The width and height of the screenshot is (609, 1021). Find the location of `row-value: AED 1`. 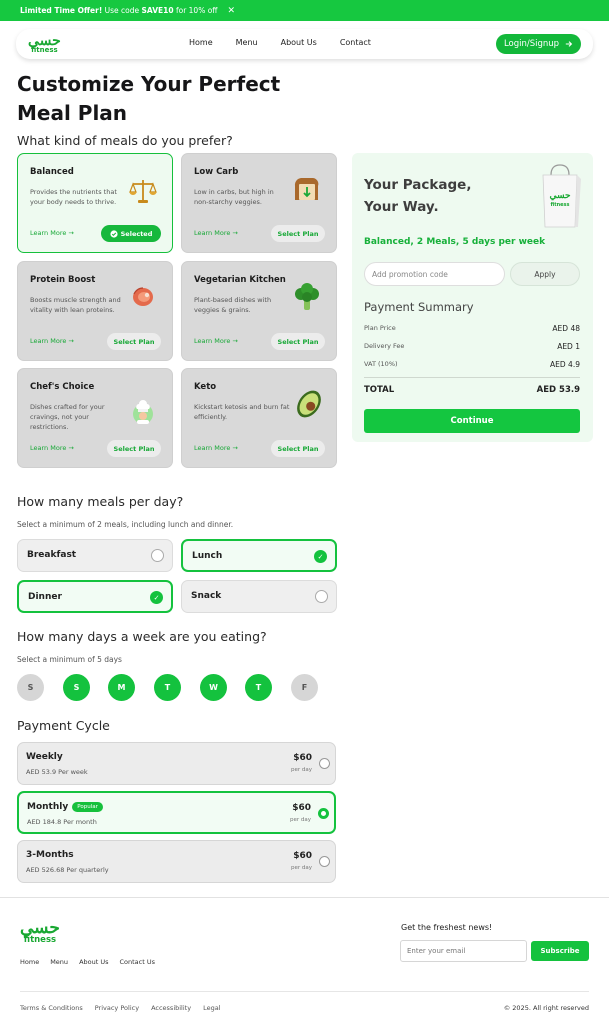

row-value: AED 1 is located at coordinates (568, 346).